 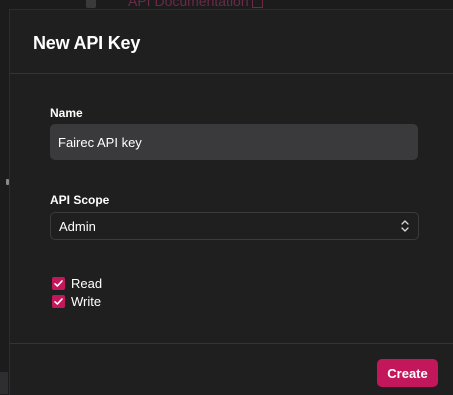 I want to click on api-scope-label: API Scope, so click(x=80, y=200).